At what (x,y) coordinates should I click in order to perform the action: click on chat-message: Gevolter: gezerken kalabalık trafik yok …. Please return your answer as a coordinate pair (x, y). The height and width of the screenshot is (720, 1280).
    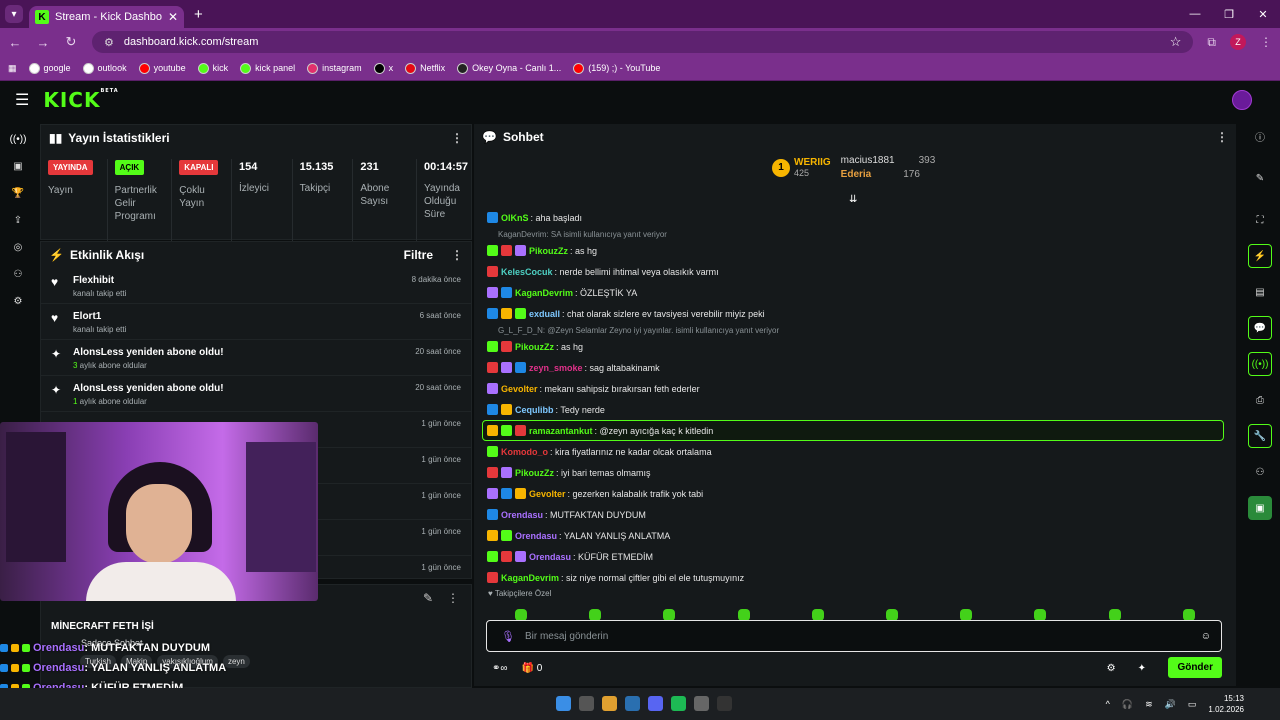
    Looking at the image, I should click on (855, 493).